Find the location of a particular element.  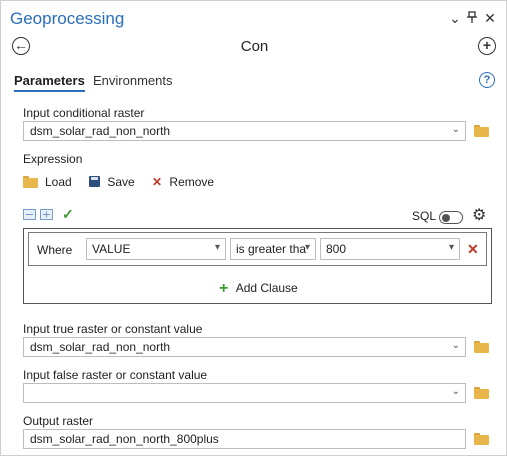

input-conditional-raster-label: Input conditional raster is located at coordinates (84, 113).